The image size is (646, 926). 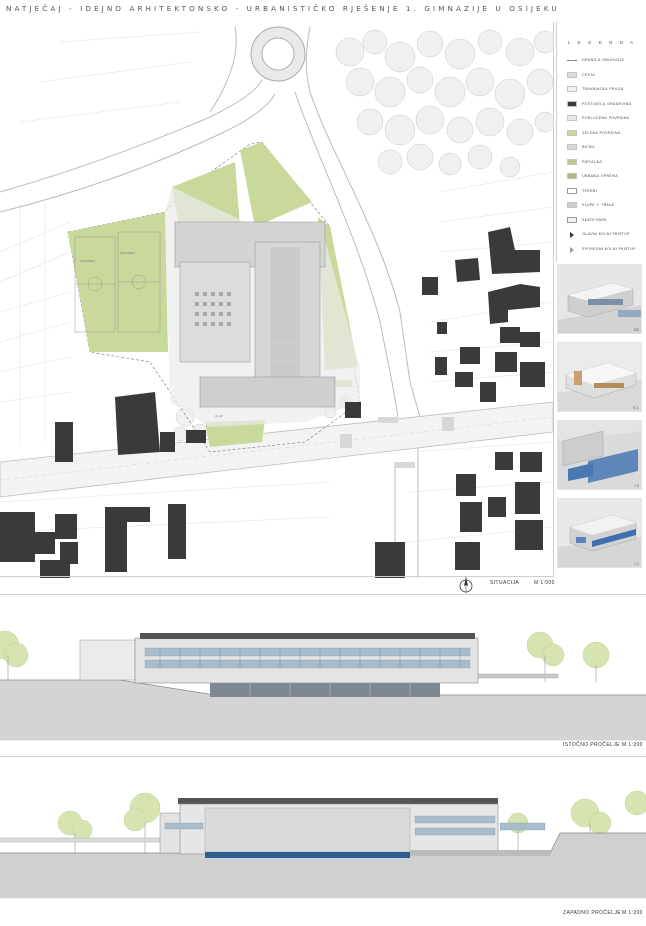 I want to click on legend-label: KLUPE + TRAVA, so click(x=598, y=204).